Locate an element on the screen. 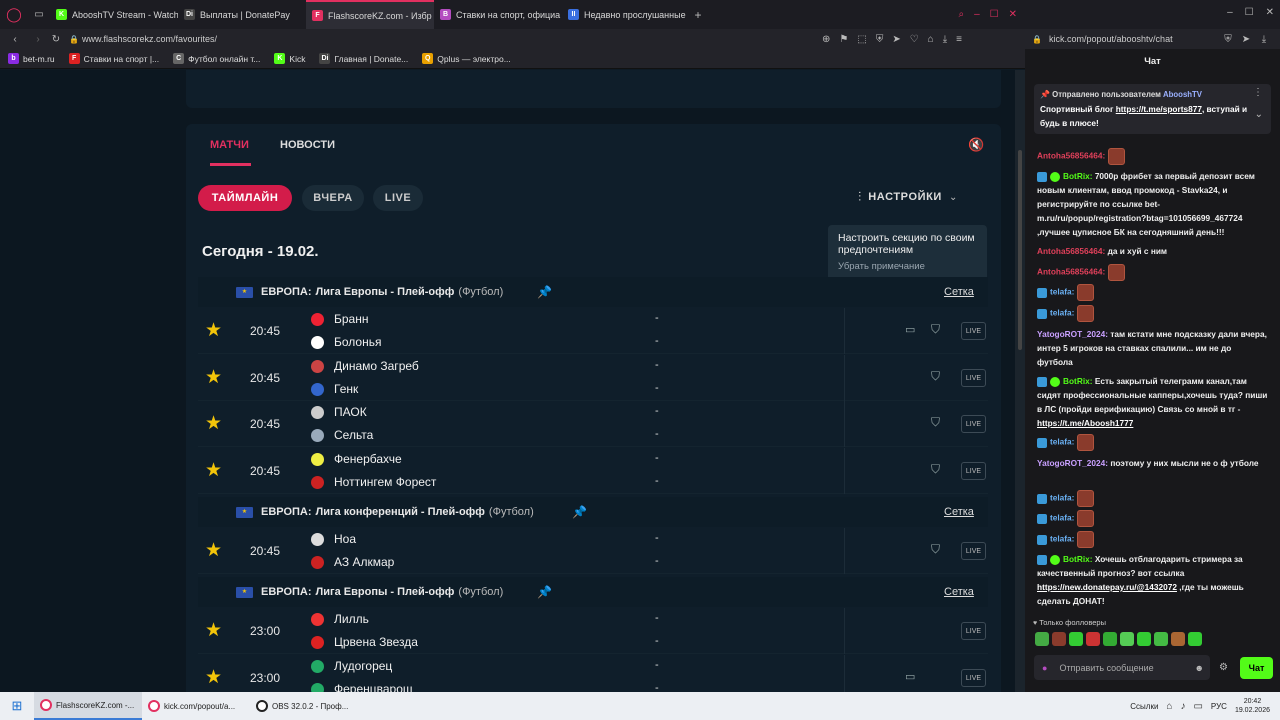 This screenshot has height=720, width=1280. browser-tab: F FlashscoreKZ.com - Избр is located at coordinates (370, 14).